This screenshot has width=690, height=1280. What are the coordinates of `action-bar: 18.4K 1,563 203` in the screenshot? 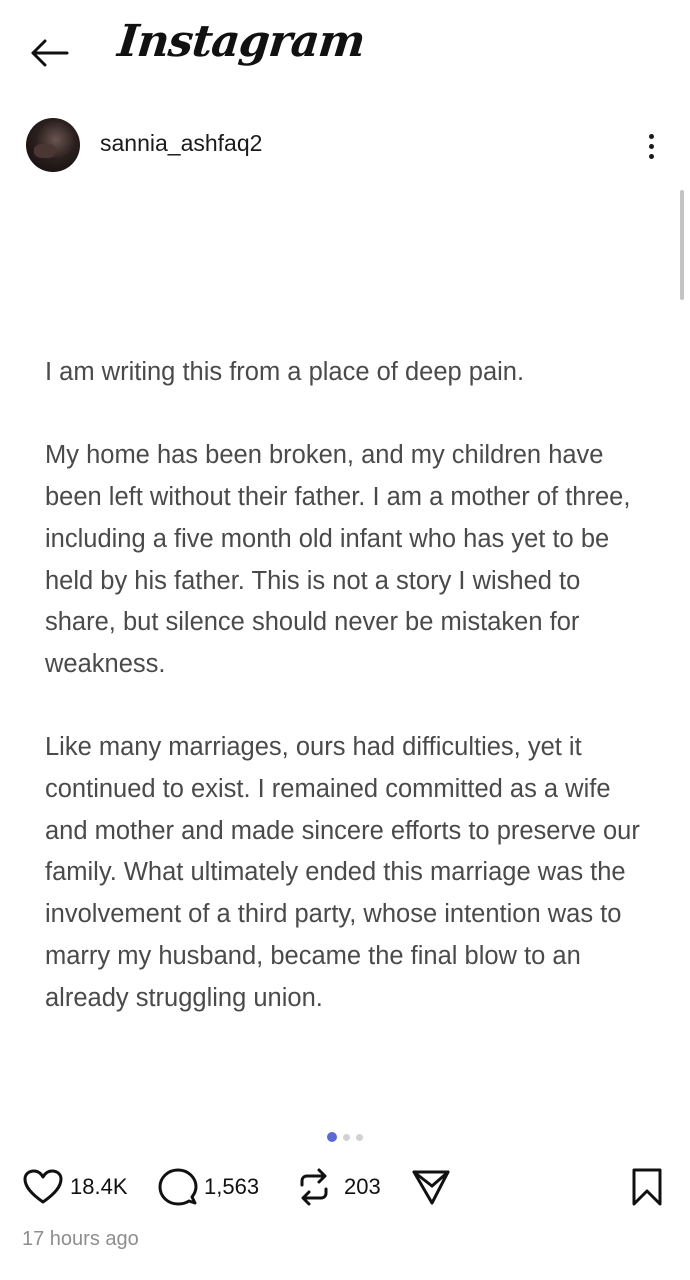 It's located at (345, 1187).